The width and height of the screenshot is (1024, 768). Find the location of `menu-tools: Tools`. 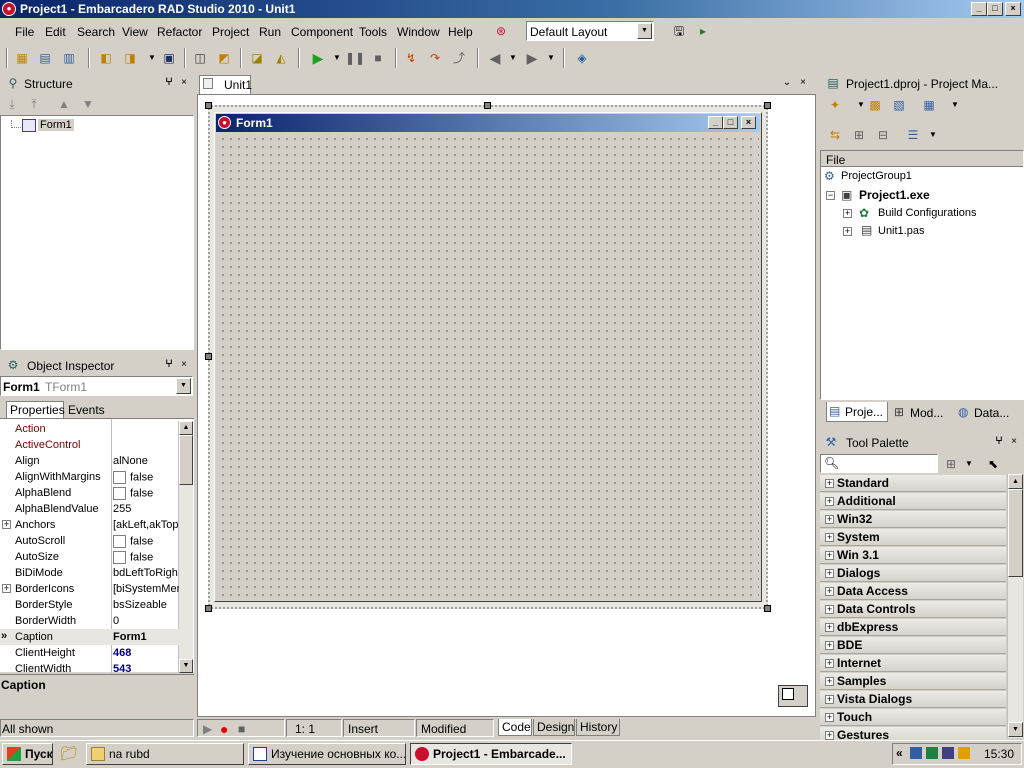

menu-tools: Tools is located at coordinates (373, 32).